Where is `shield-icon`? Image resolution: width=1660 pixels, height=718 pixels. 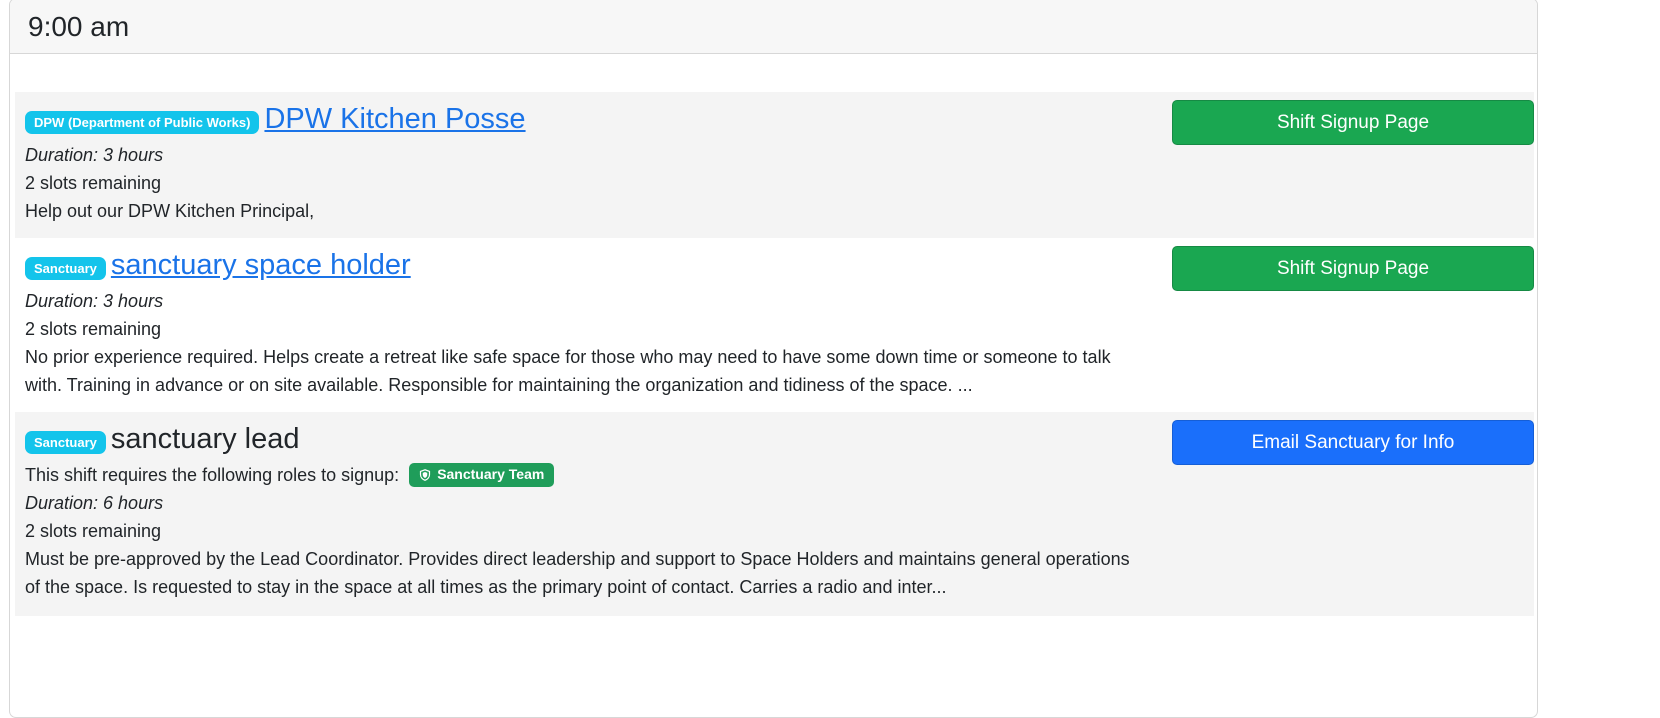 shield-icon is located at coordinates (425, 474).